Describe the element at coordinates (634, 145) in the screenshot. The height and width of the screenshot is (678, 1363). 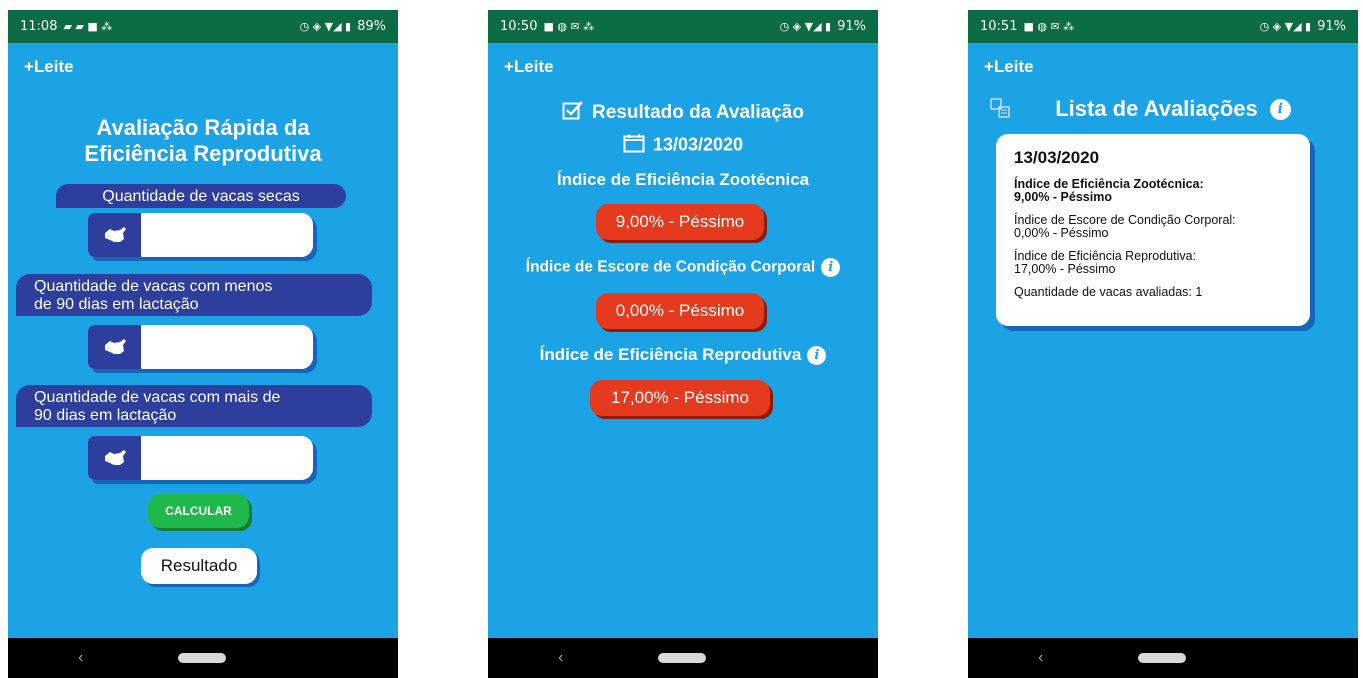
I see `calendar-icon` at that location.